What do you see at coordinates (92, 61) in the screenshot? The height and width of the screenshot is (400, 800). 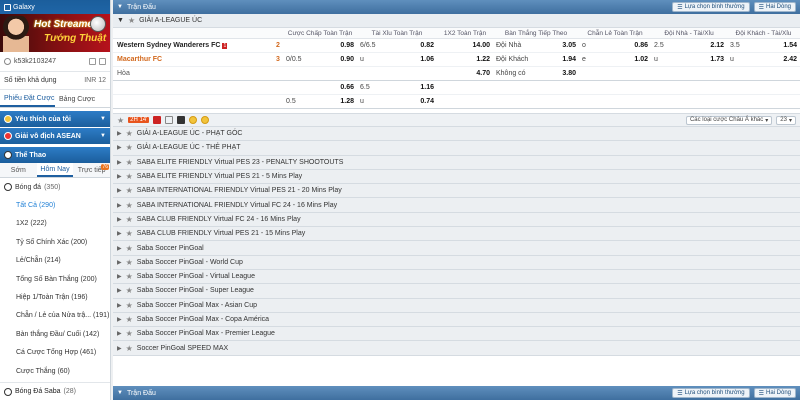 I see `mail-icon` at bounding box center [92, 61].